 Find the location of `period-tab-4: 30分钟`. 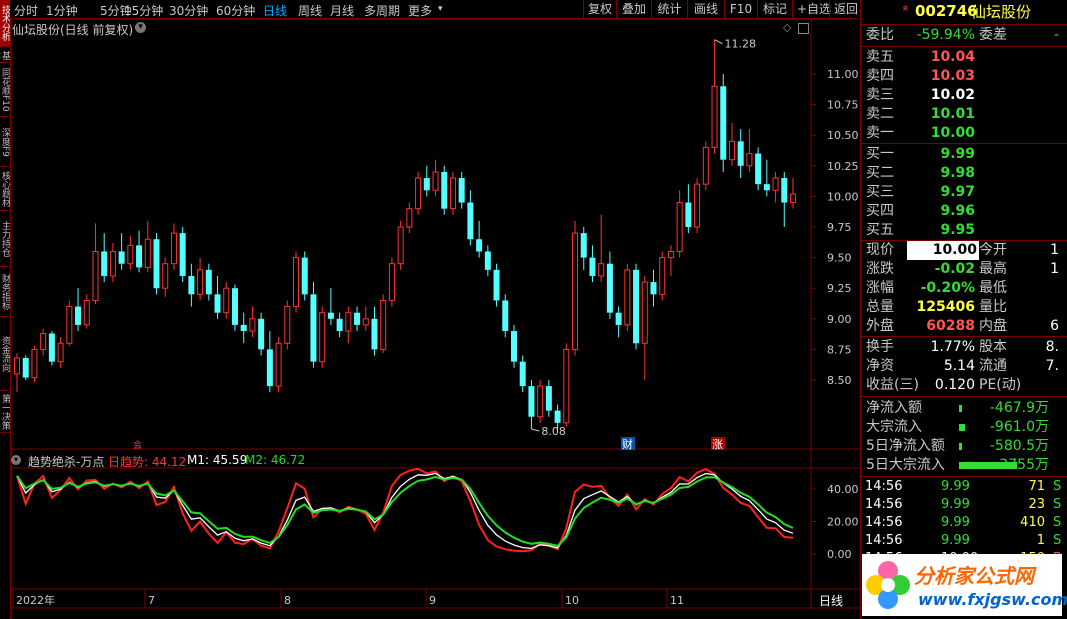

period-tab-4: 30分钟 is located at coordinates (188, 10).